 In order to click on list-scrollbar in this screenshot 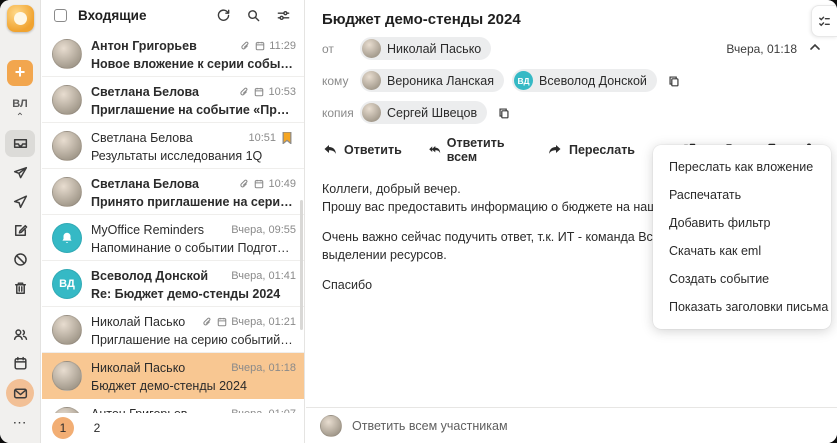, I will do `click(301, 265)`.